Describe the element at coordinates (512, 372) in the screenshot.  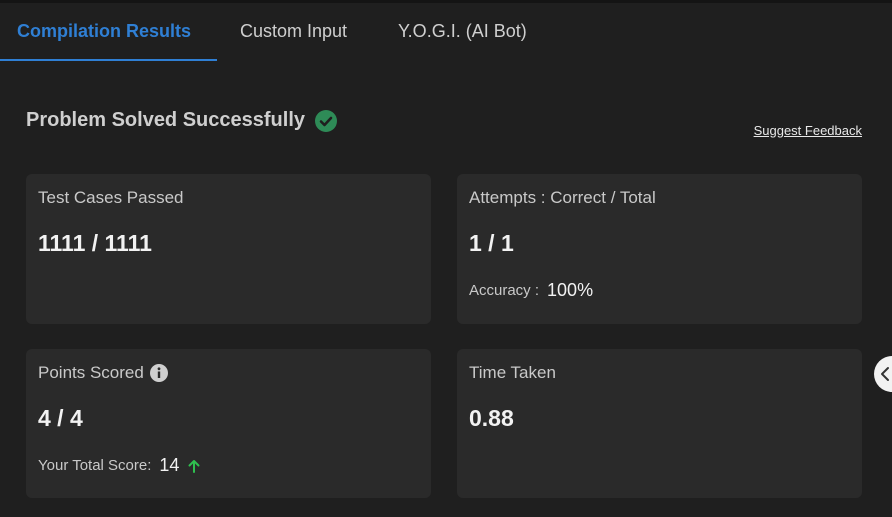
I see `time-label: Time Taken` at that location.